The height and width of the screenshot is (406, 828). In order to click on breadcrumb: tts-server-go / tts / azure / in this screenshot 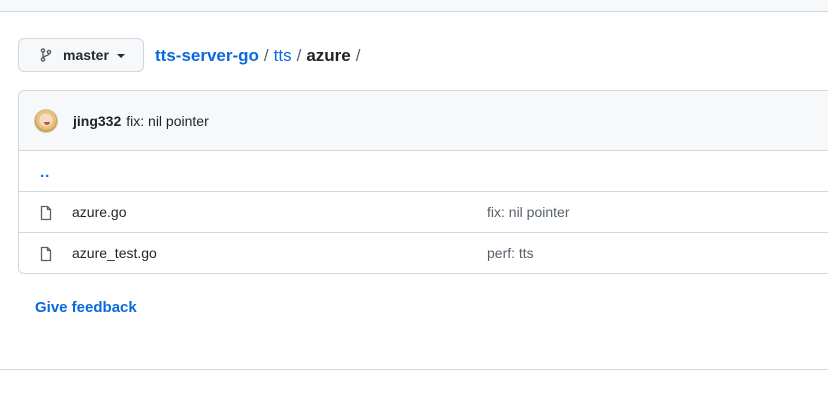, I will do `click(260, 56)`.